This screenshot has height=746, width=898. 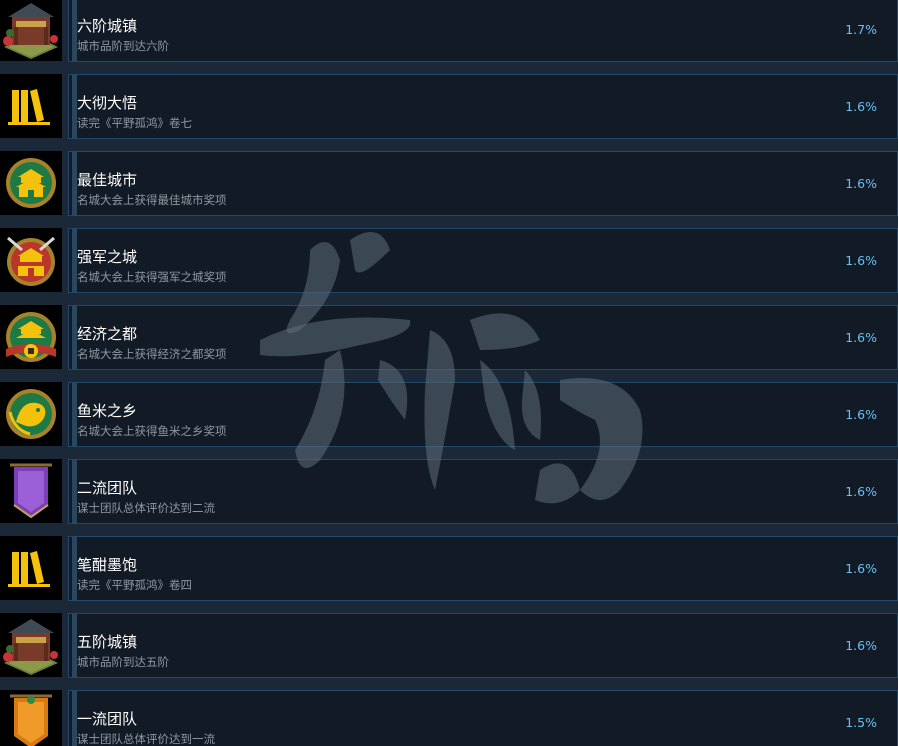 What do you see at coordinates (123, 46) in the screenshot?
I see `achievement-description: 城市品阶到达六阶` at bounding box center [123, 46].